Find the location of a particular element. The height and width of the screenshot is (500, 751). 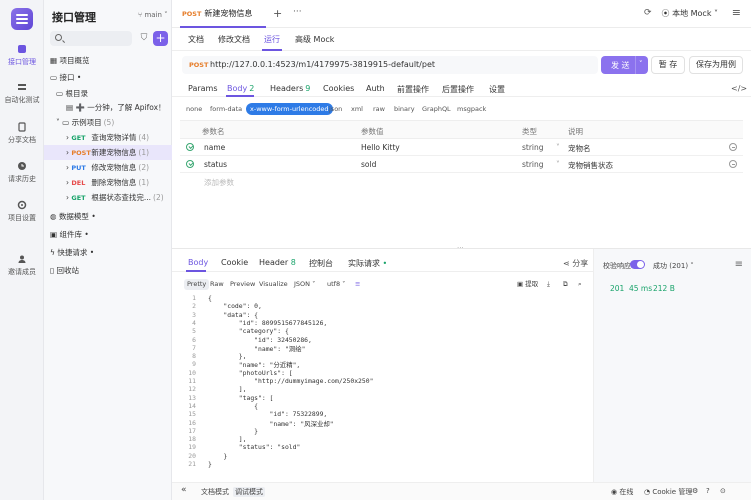

view-pretty: Pretty is located at coordinates (197, 284).